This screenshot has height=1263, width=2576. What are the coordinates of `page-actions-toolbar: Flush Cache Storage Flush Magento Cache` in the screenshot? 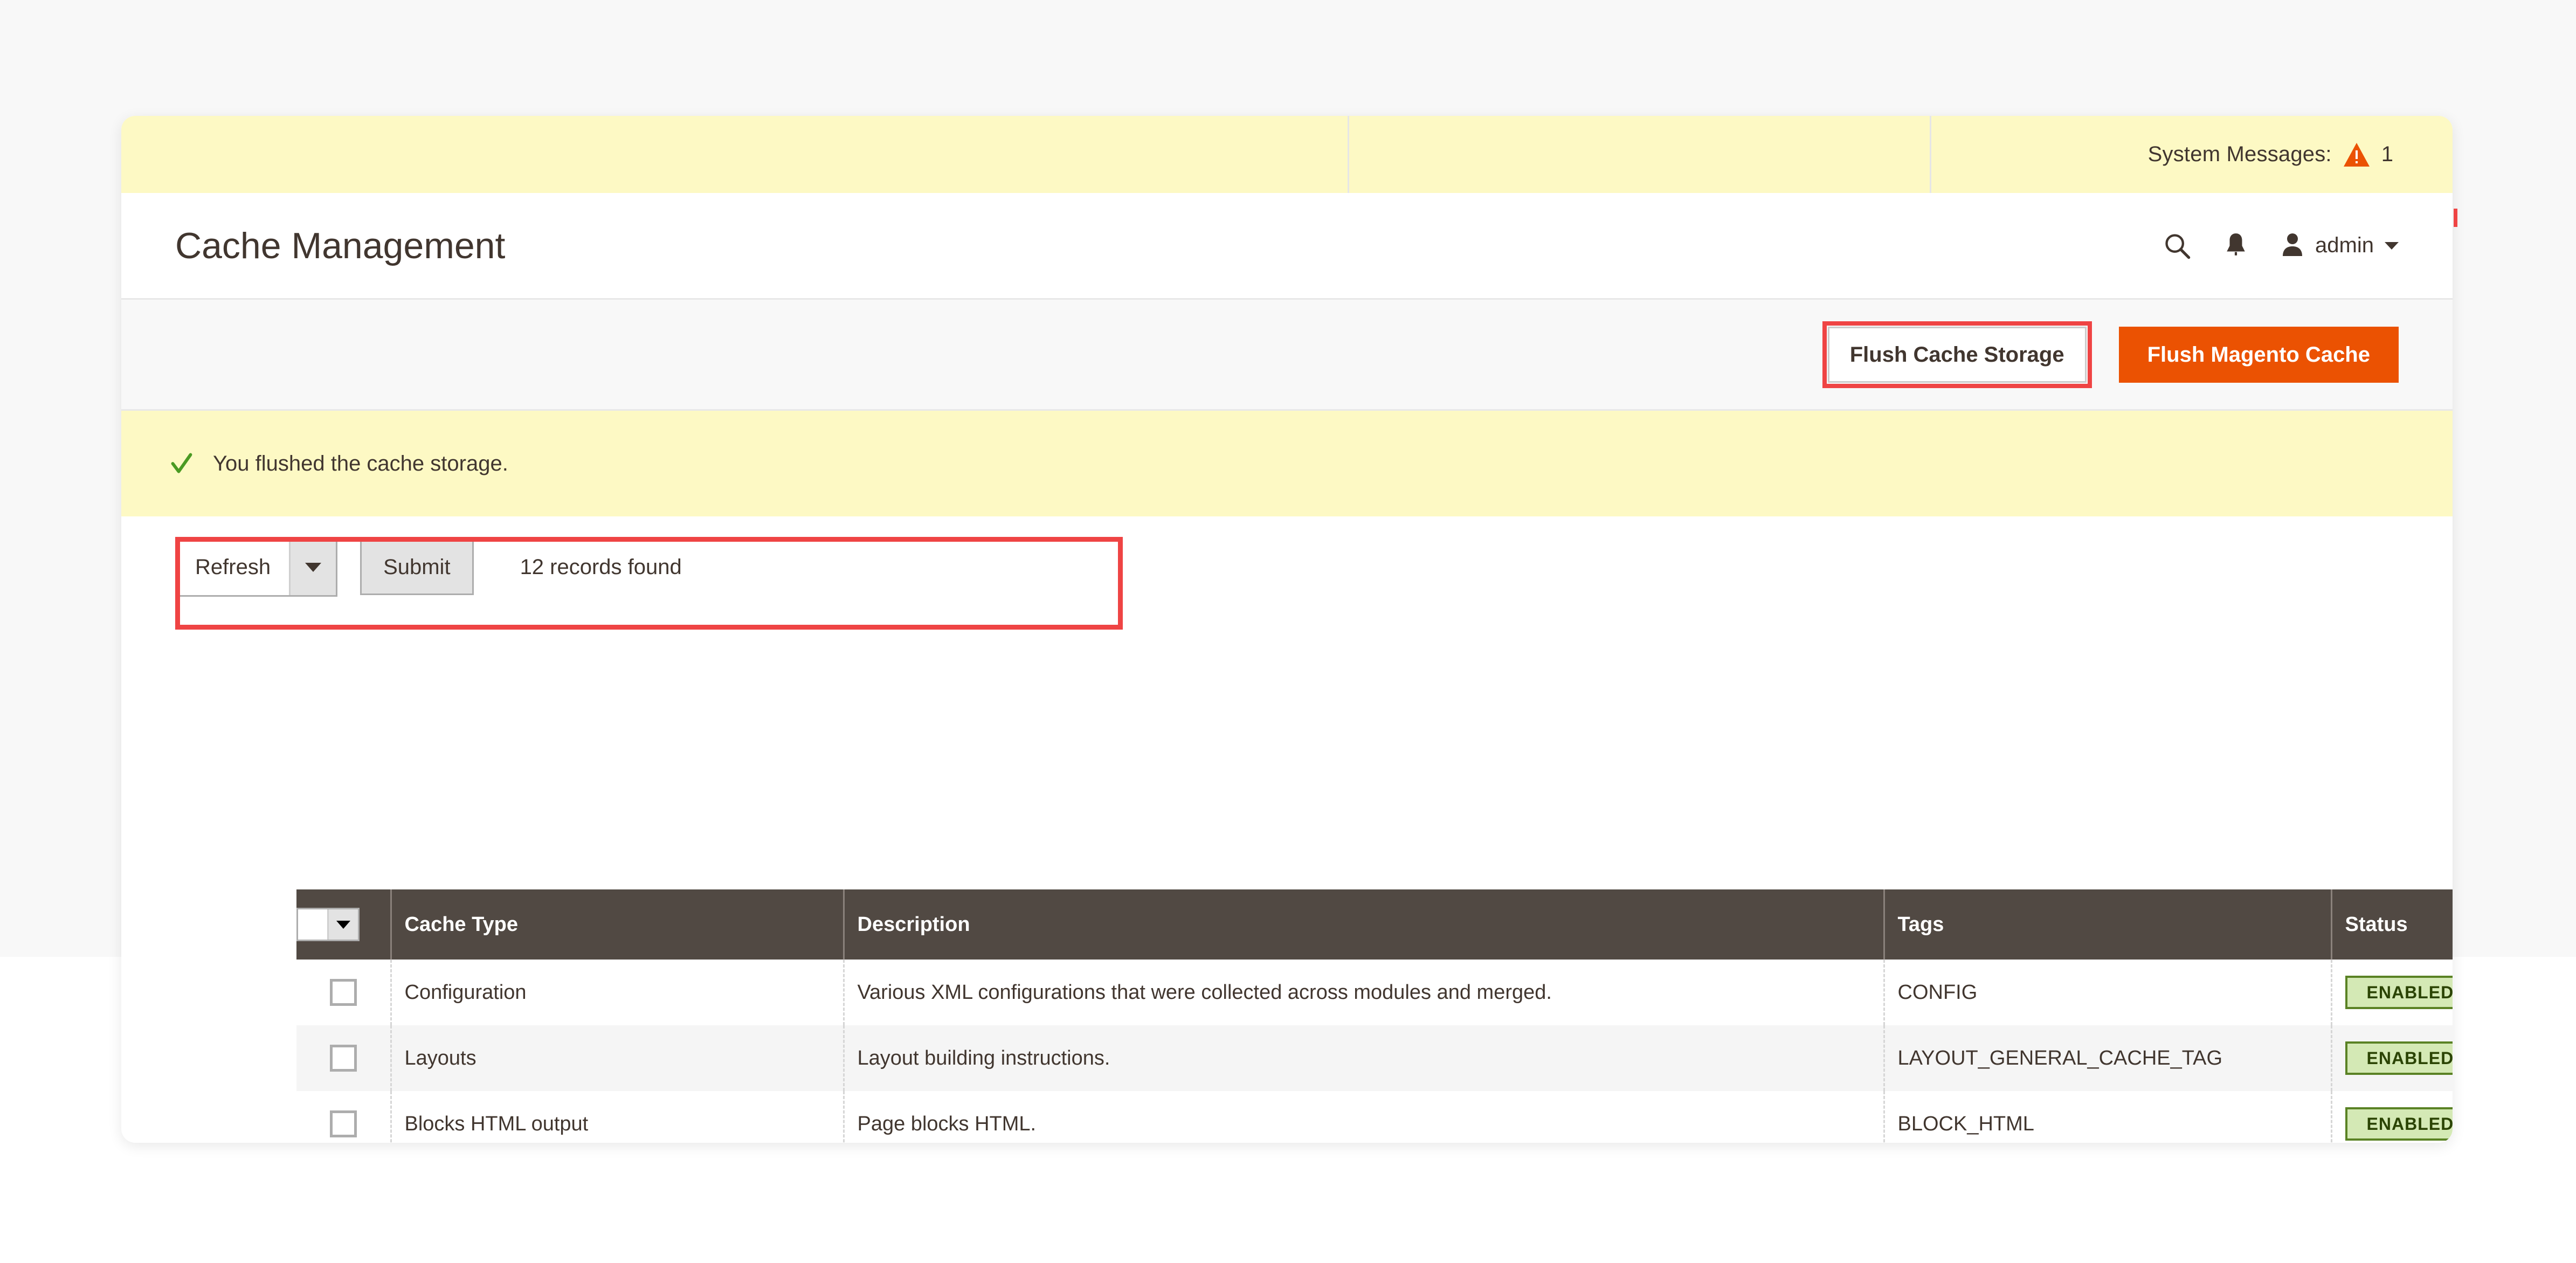 It's located at (1287, 356).